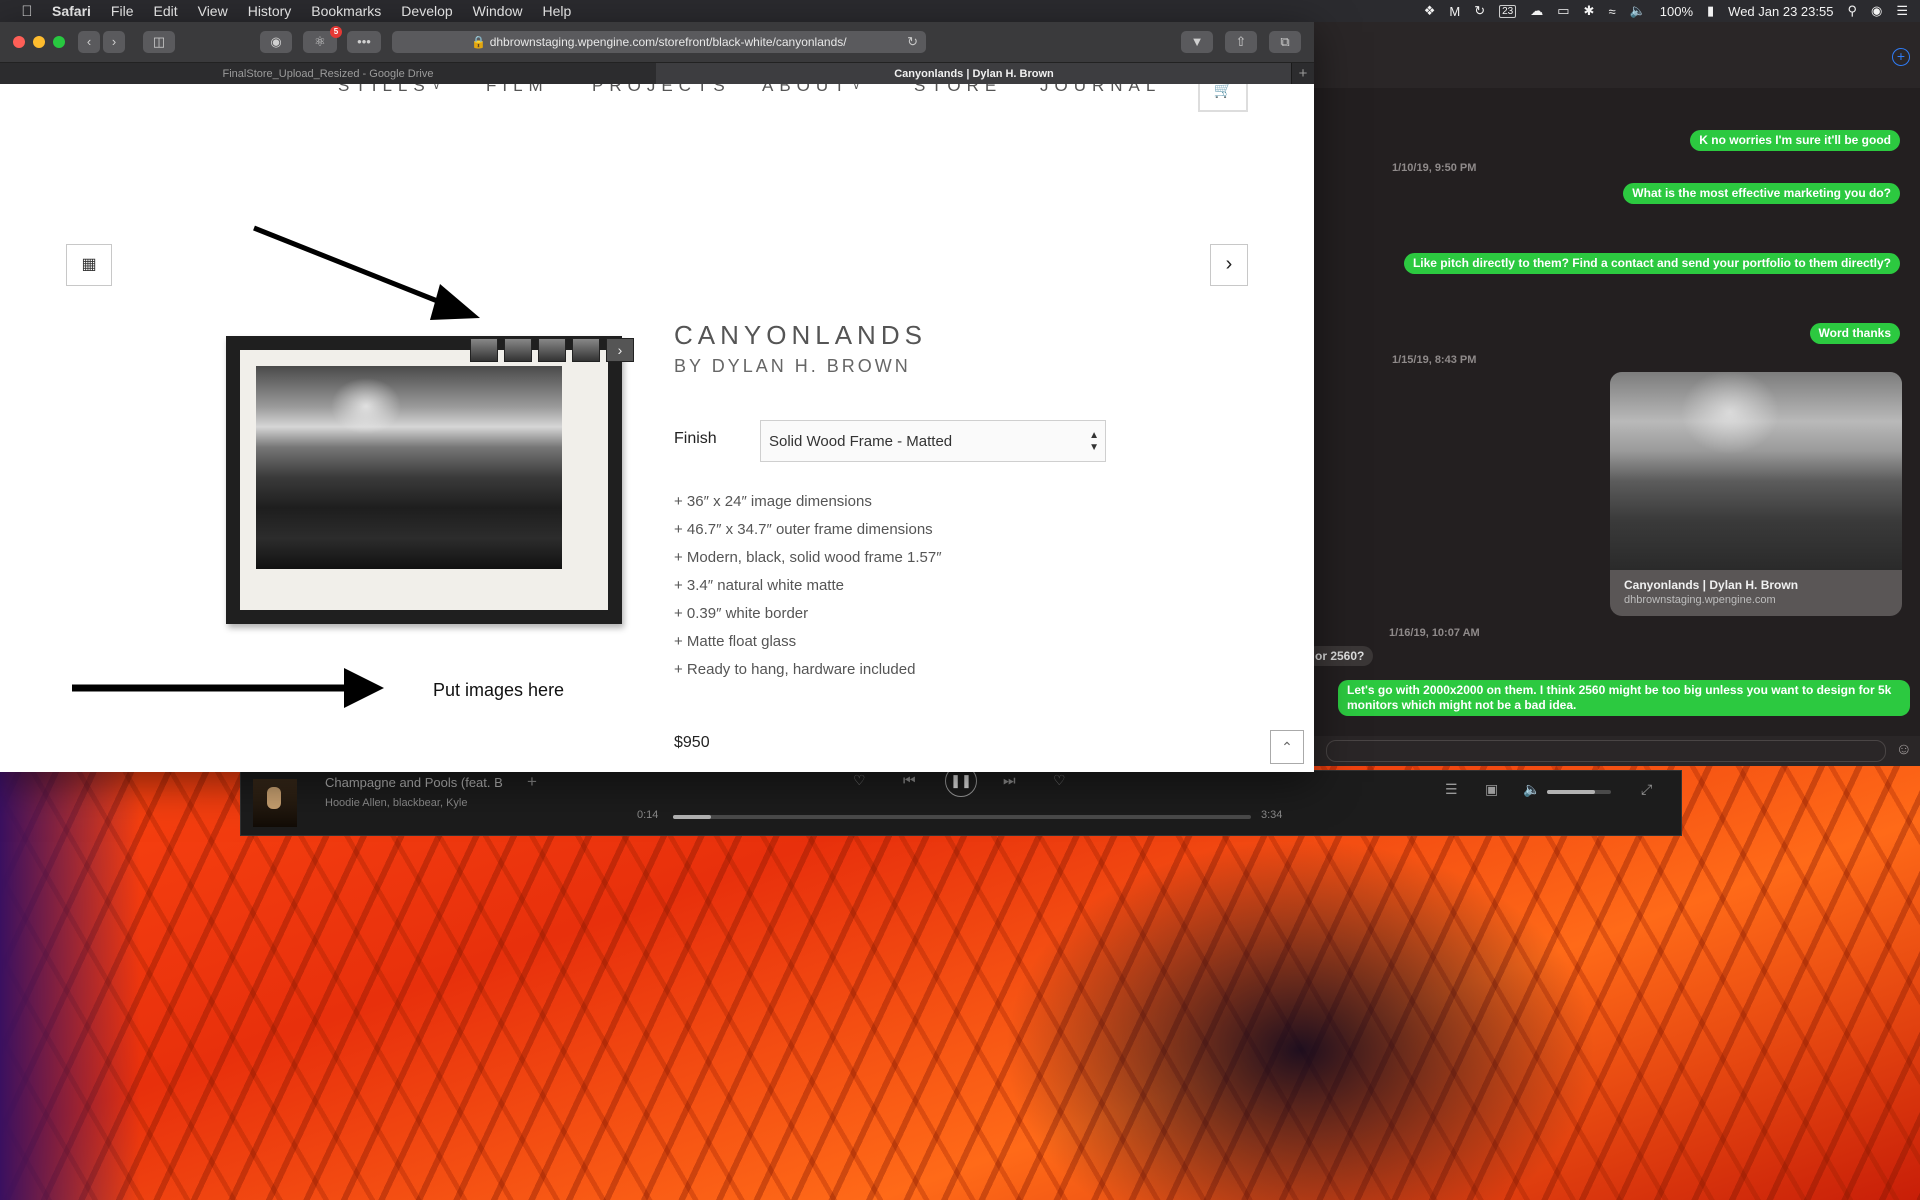  What do you see at coordinates (648, 815) in the screenshot?
I see `elapsed-time: 0:14` at bounding box center [648, 815].